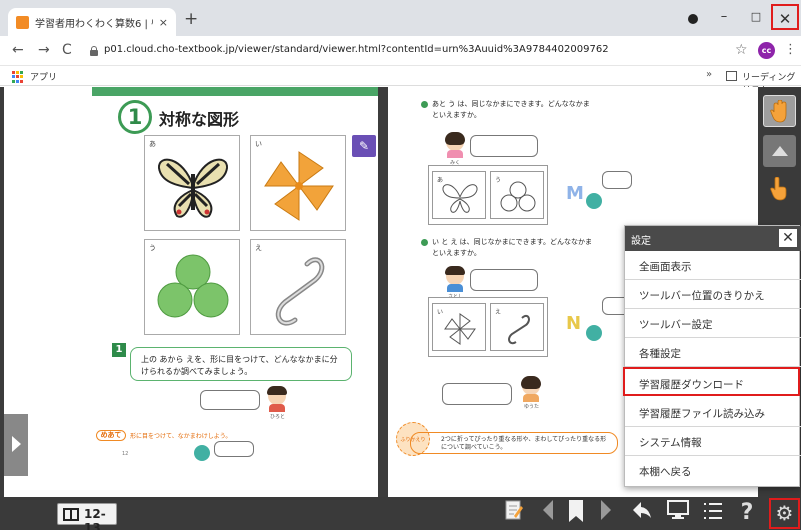 The width and height of the screenshot is (801, 530). I want to click on media-indicator-icon, so click(693, 19).